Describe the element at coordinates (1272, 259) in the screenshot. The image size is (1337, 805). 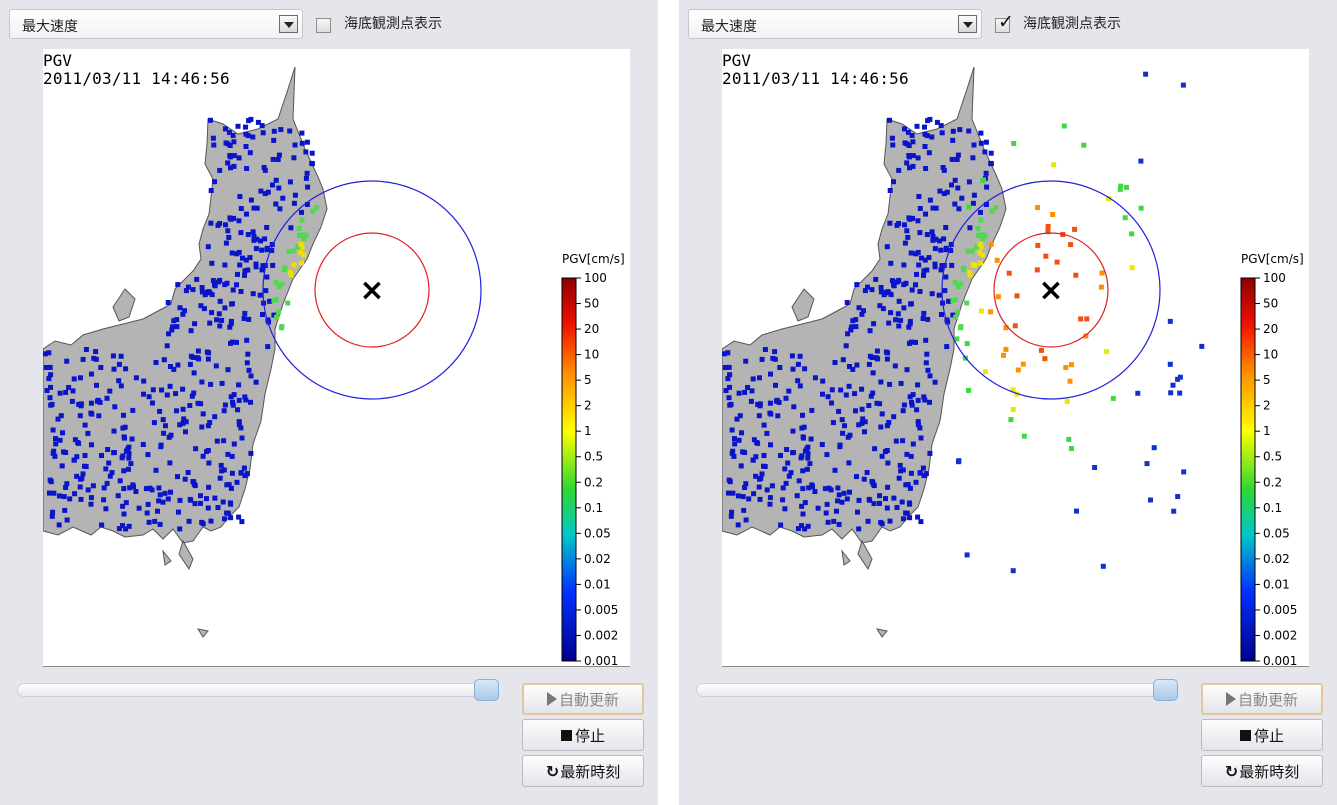
I see `legend-title: PGV[cm/s]` at that location.